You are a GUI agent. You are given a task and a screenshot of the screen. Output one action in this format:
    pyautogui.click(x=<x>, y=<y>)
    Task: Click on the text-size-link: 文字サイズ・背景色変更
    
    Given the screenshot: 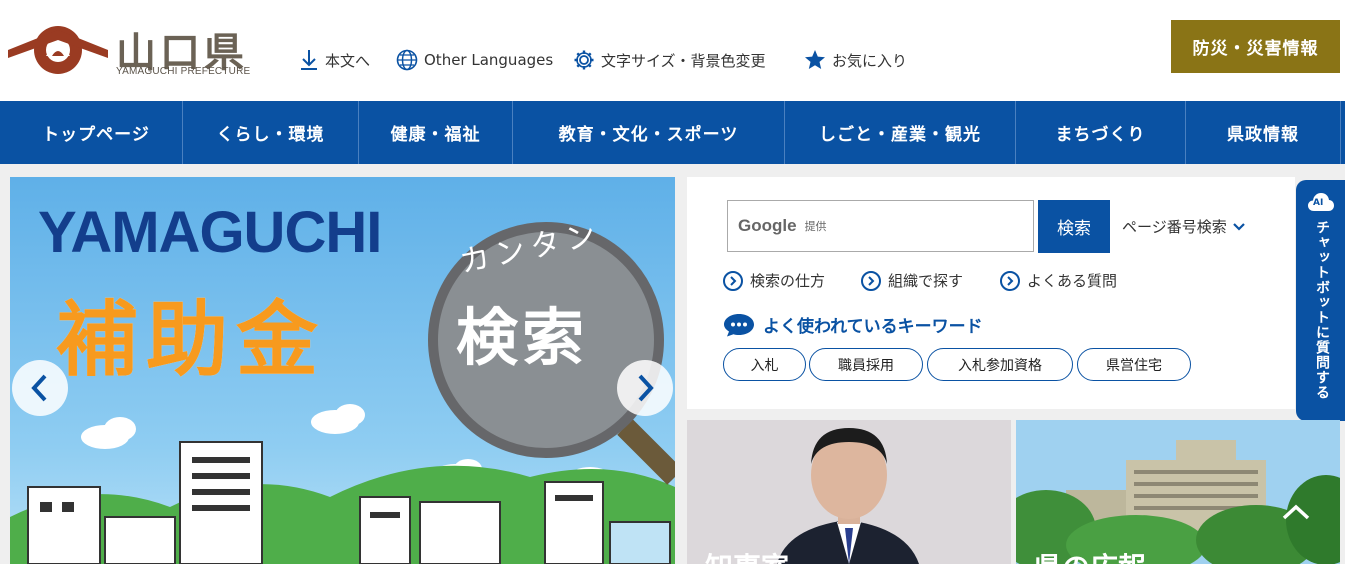 What is the action you would take?
    pyautogui.click(x=669, y=60)
    